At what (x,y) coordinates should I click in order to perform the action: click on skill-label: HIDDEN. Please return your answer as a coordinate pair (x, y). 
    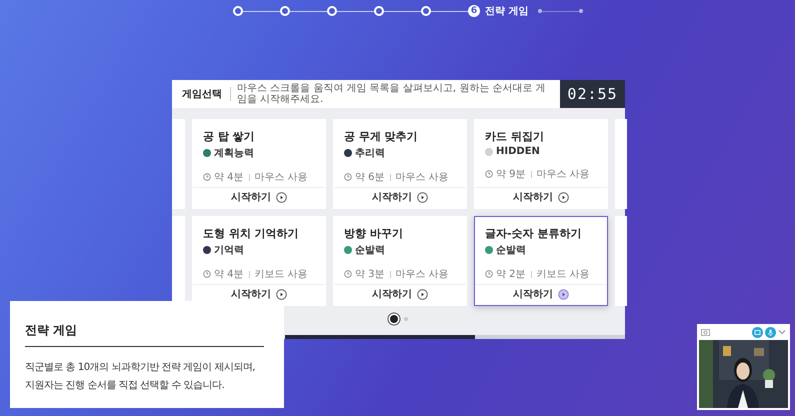
    Looking at the image, I should click on (518, 151).